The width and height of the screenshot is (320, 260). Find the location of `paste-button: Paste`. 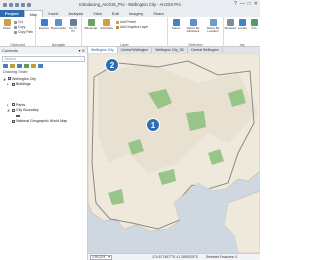

paste-button: Paste is located at coordinates (7, 24).